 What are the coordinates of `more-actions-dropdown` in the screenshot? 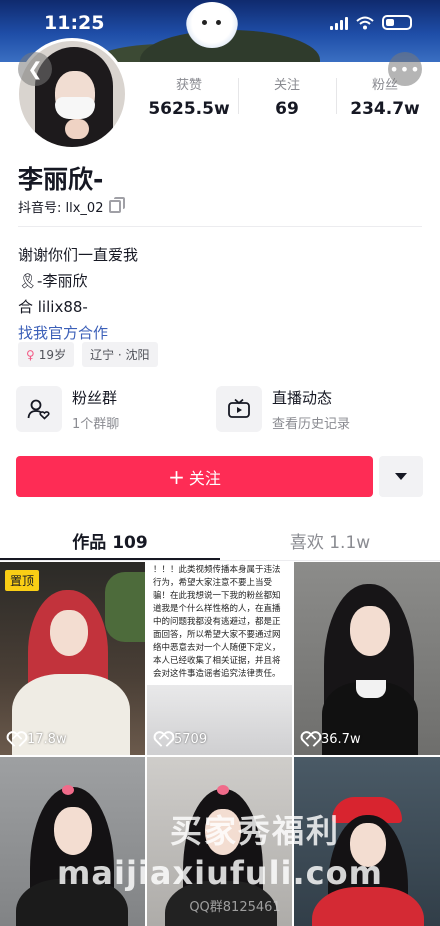 It's located at (401, 476).